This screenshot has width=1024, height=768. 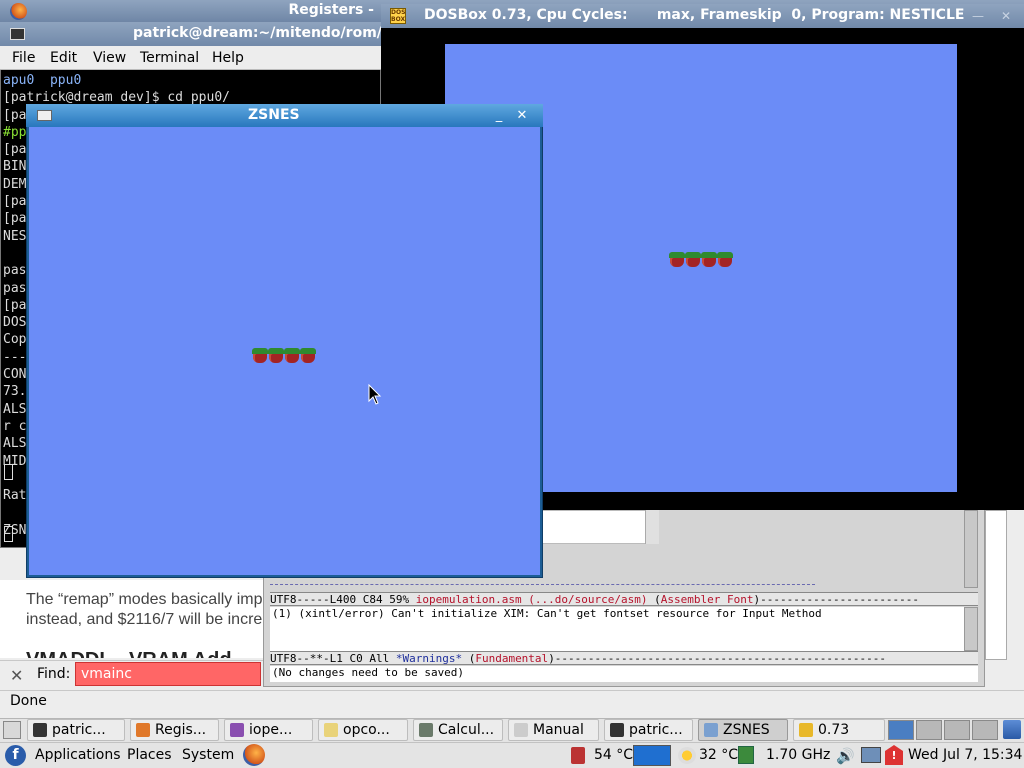 I want to click on mode-line-prefix: UTF8--**-L1 C0 All, so click(x=333, y=658).